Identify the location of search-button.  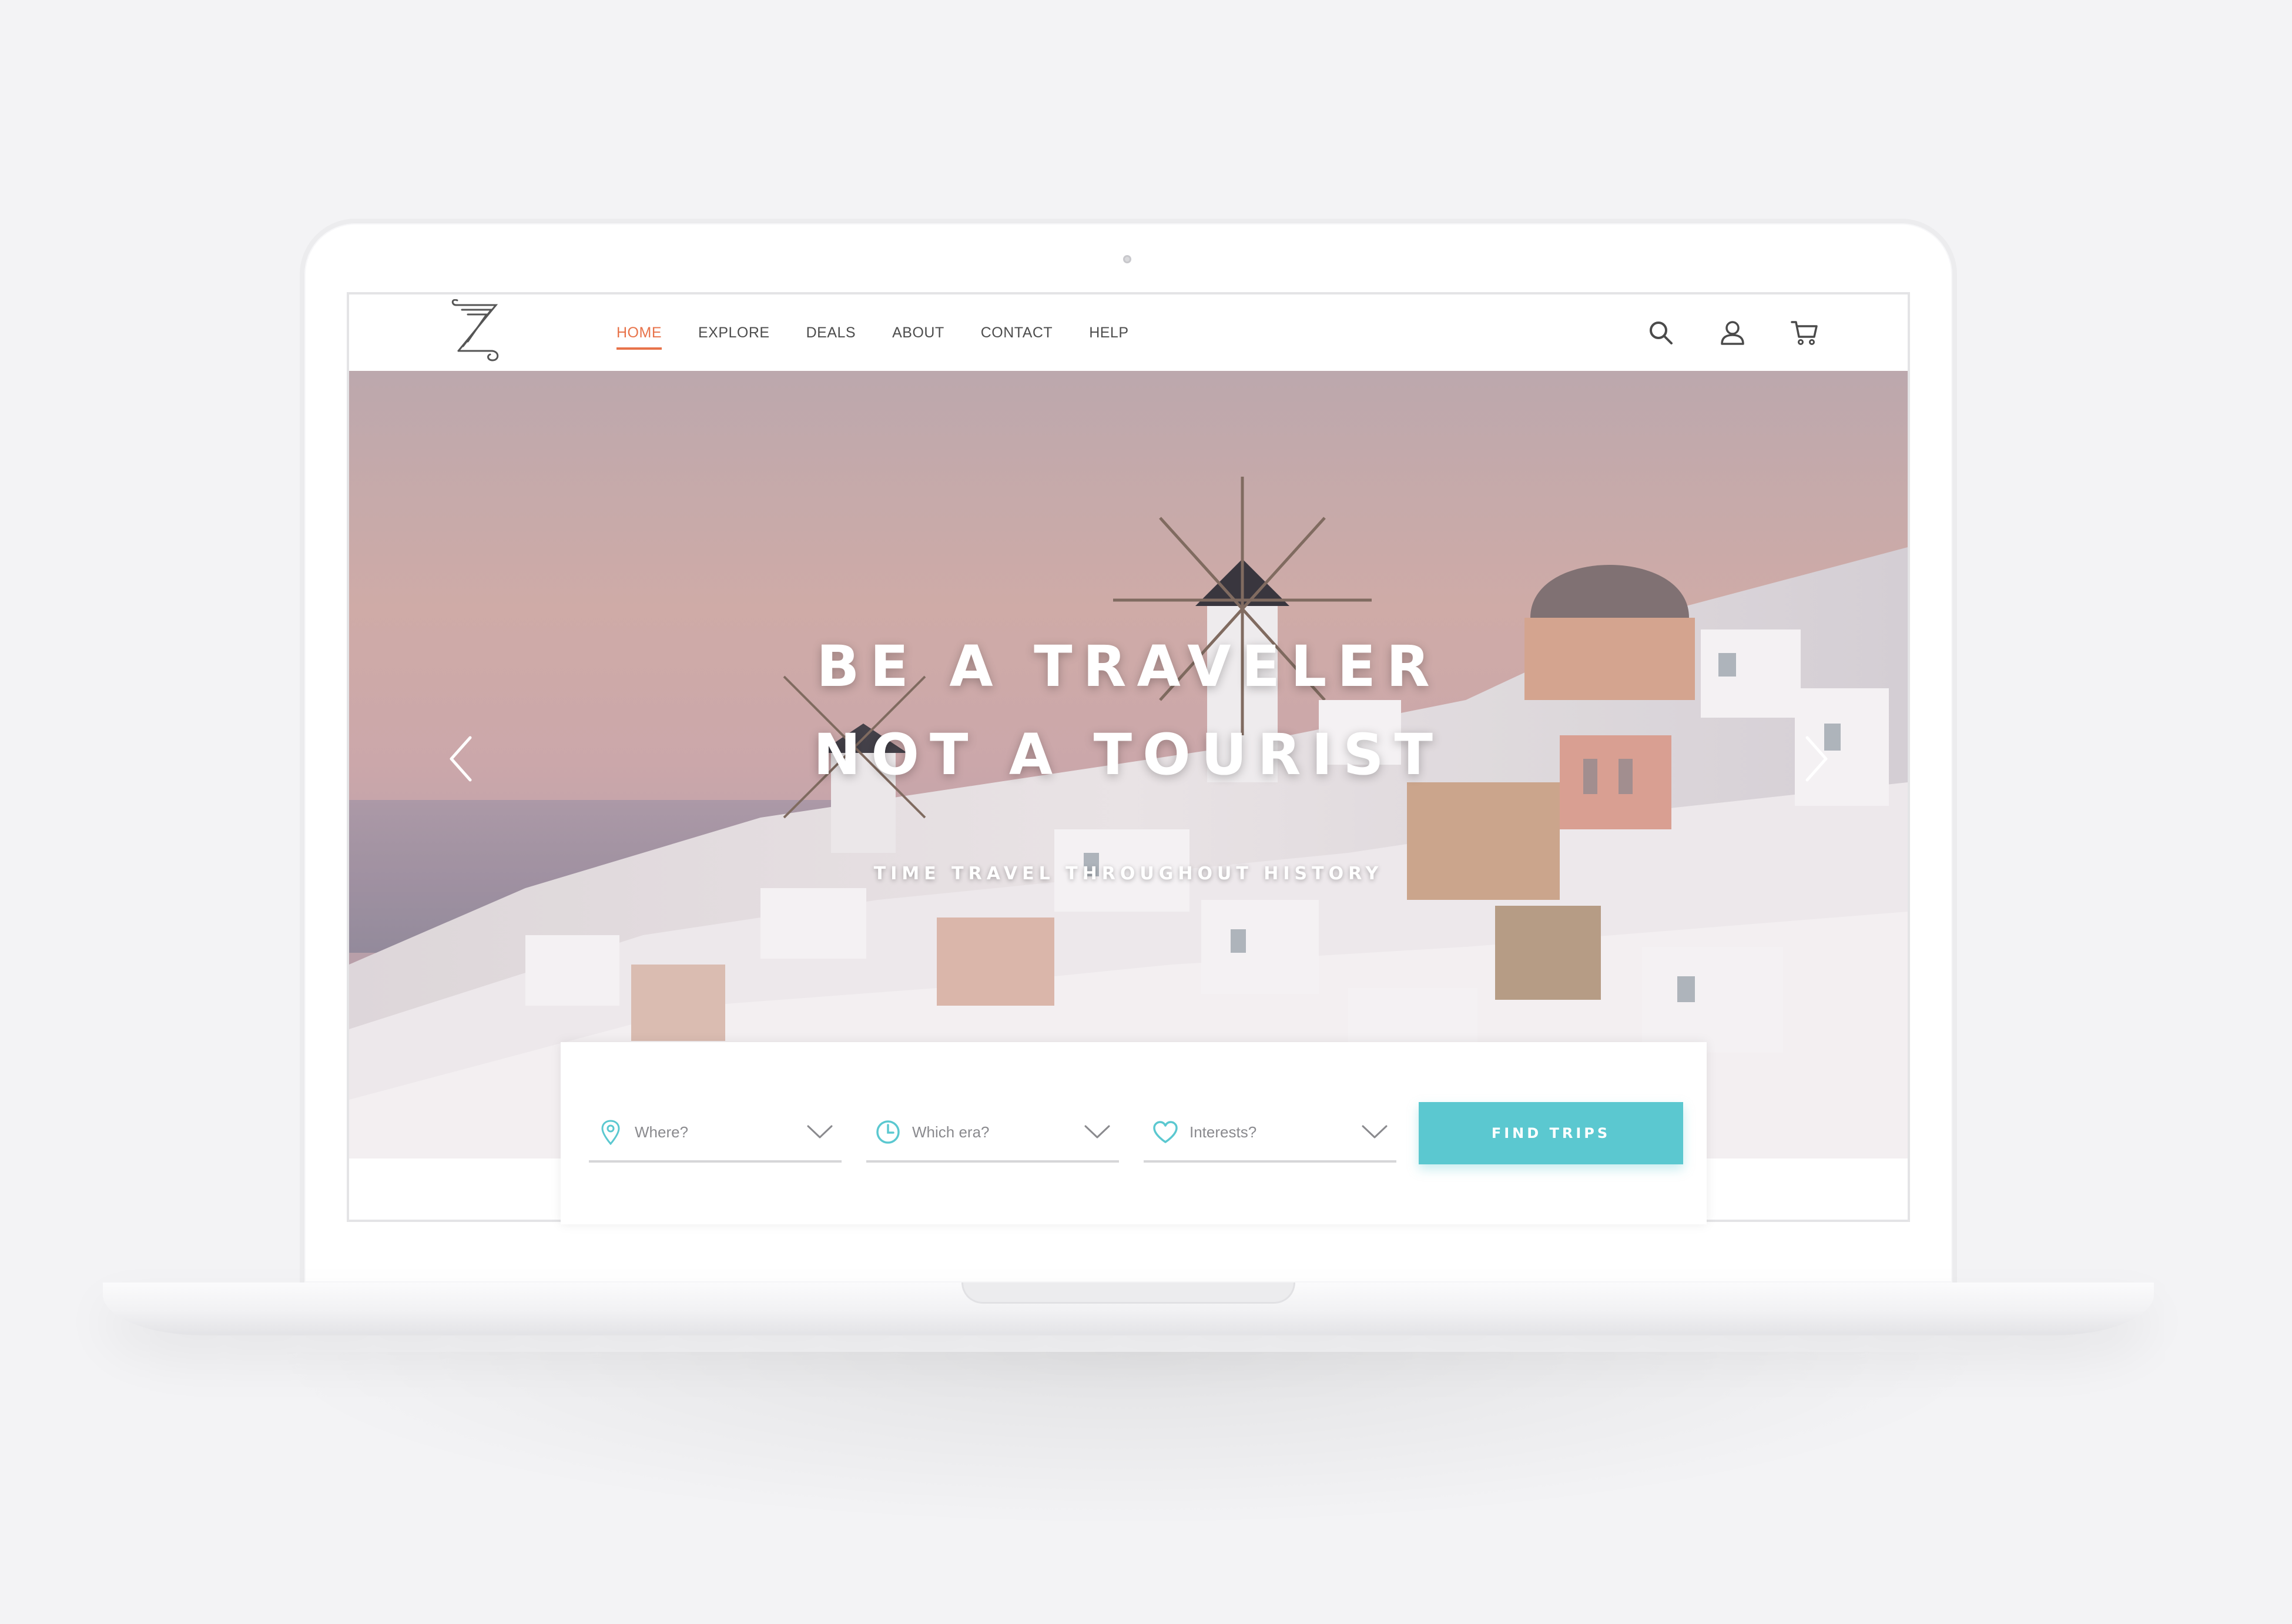
(1661, 333).